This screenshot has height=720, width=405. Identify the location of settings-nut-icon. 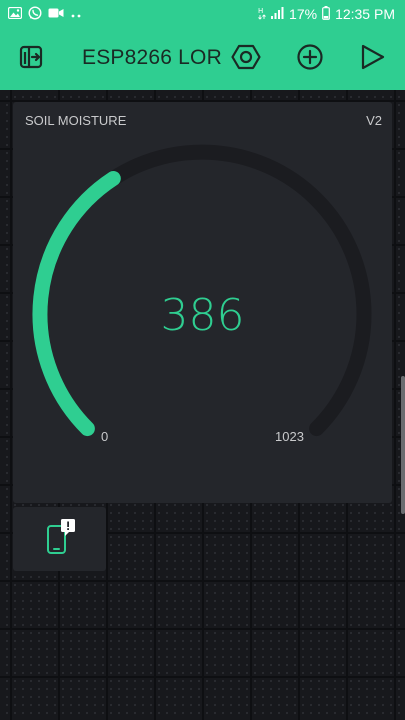
(246, 59).